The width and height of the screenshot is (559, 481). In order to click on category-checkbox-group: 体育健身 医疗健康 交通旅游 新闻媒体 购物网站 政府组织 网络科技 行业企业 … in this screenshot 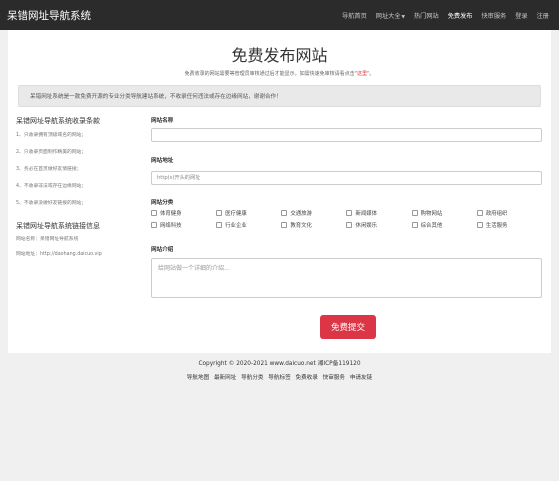, I will do `click(346, 219)`.